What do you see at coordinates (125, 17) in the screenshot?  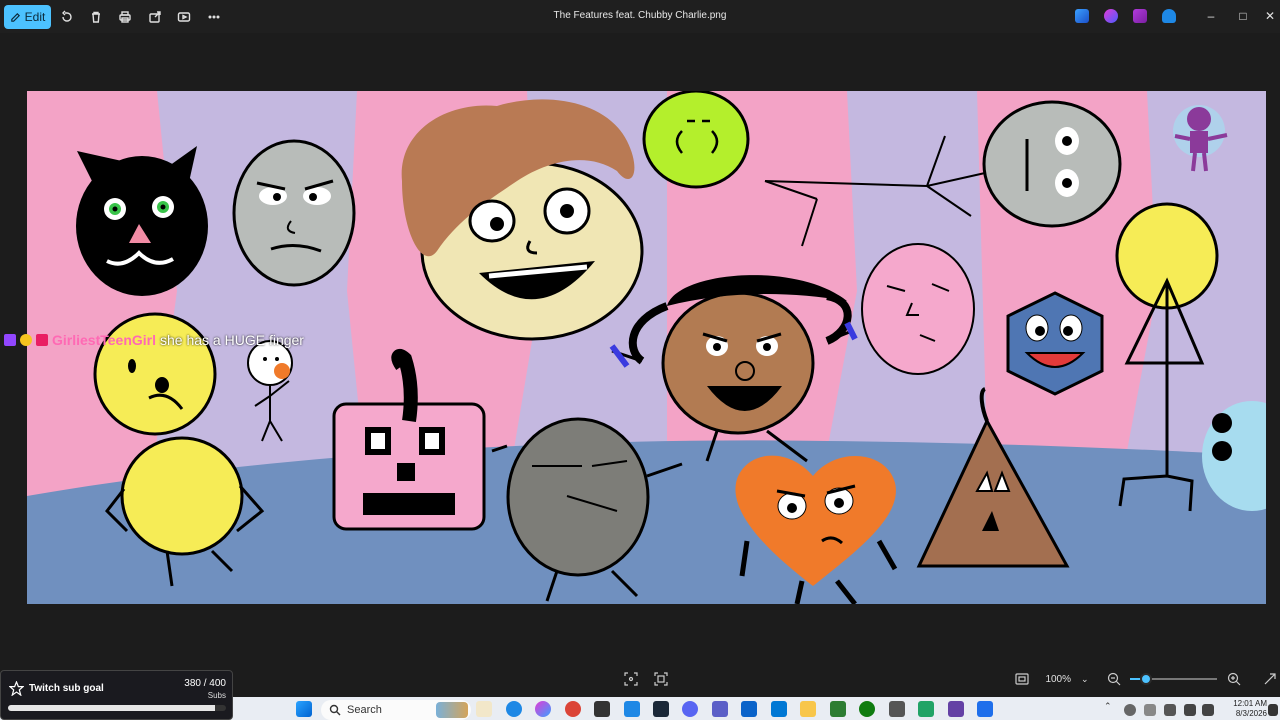 I see `print-icon` at bounding box center [125, 17].